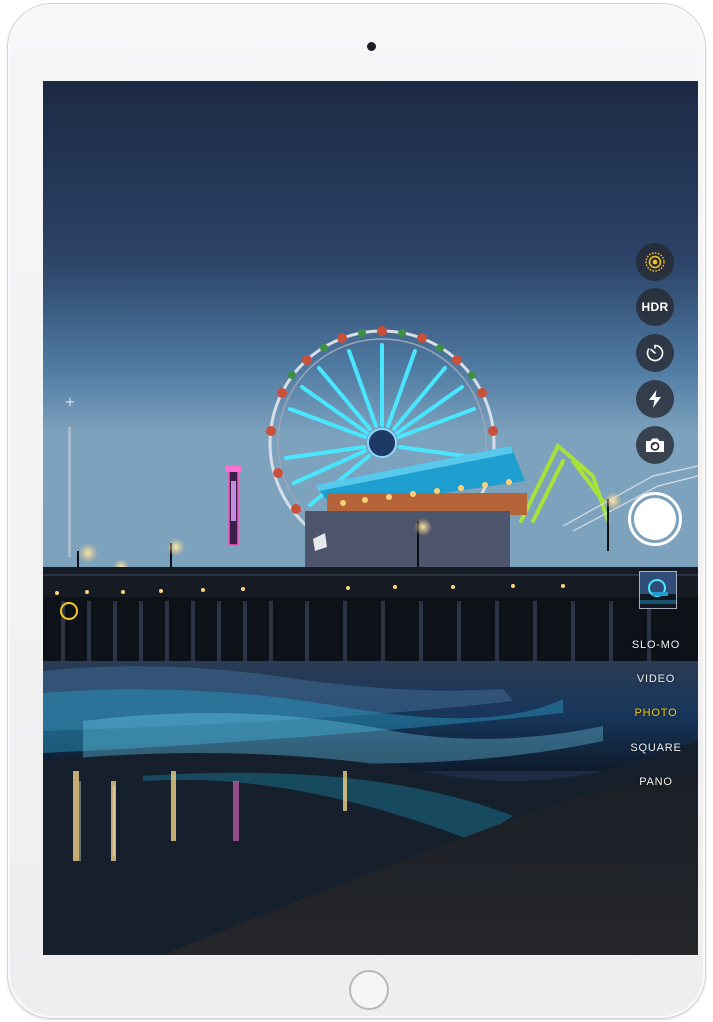 Image resolution: width=713 pixels, height=1022 pixels. Describe the element at coordinates (656, 782) in the screenshot. I see `mode-pano: PANO` at that location.